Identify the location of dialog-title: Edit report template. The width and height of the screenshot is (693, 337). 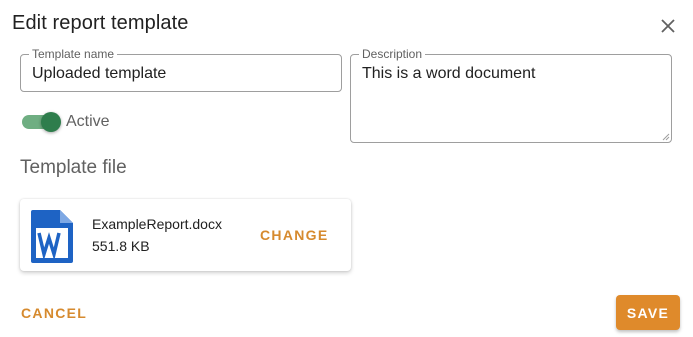
(100, 23).